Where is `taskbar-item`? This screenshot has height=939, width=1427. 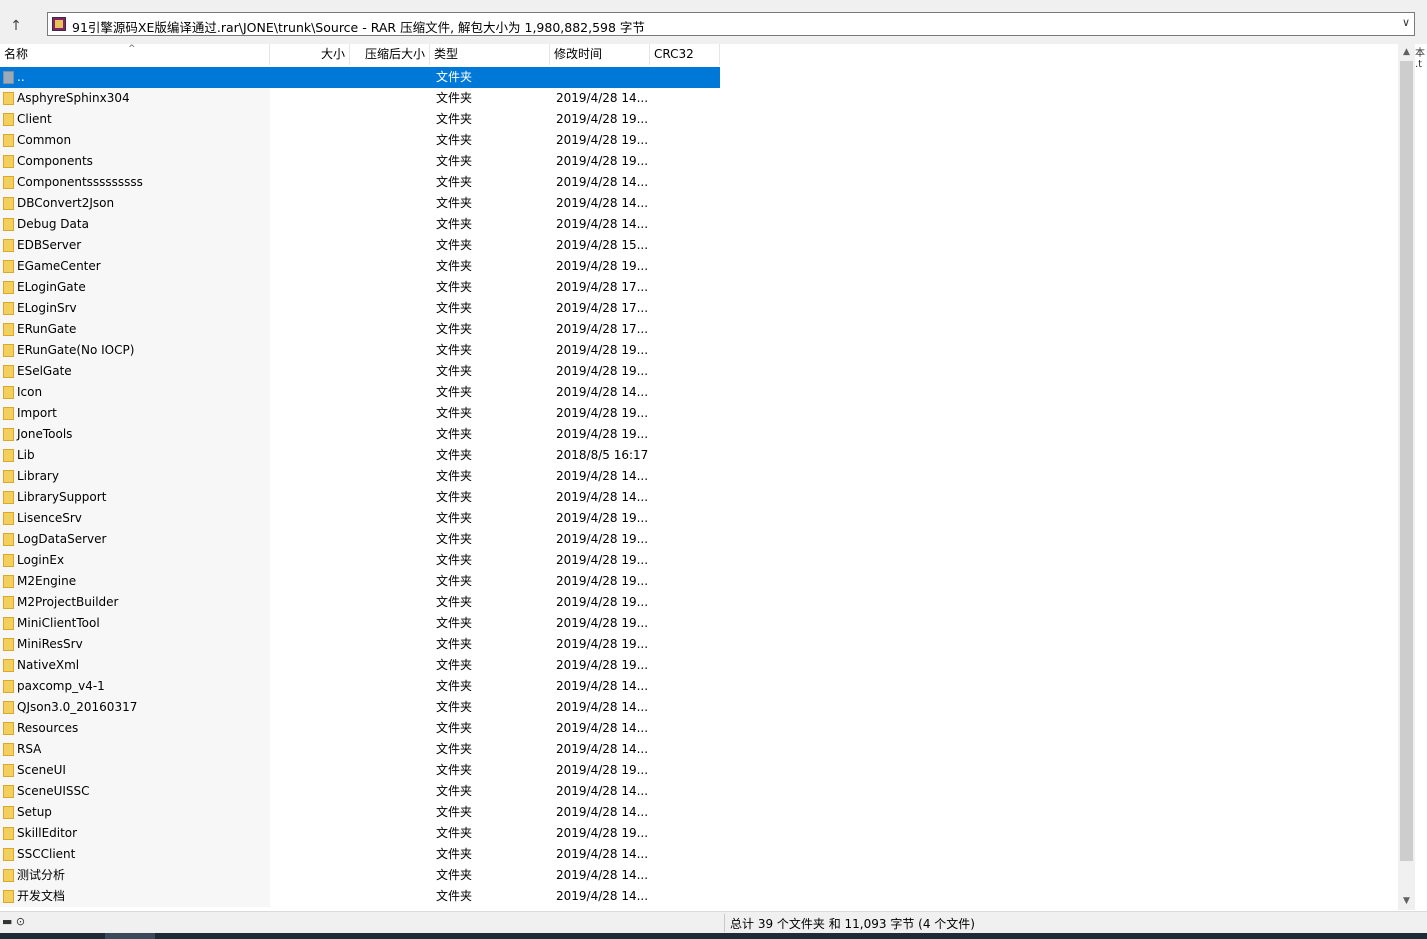
taskbar-item is located at coordinates (130, 936).